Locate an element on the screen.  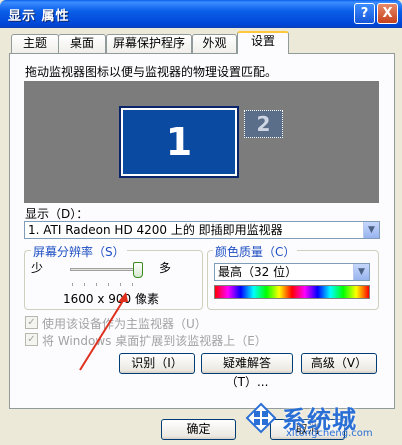
watermark-logo-icon is located at coordinates (261, 418).